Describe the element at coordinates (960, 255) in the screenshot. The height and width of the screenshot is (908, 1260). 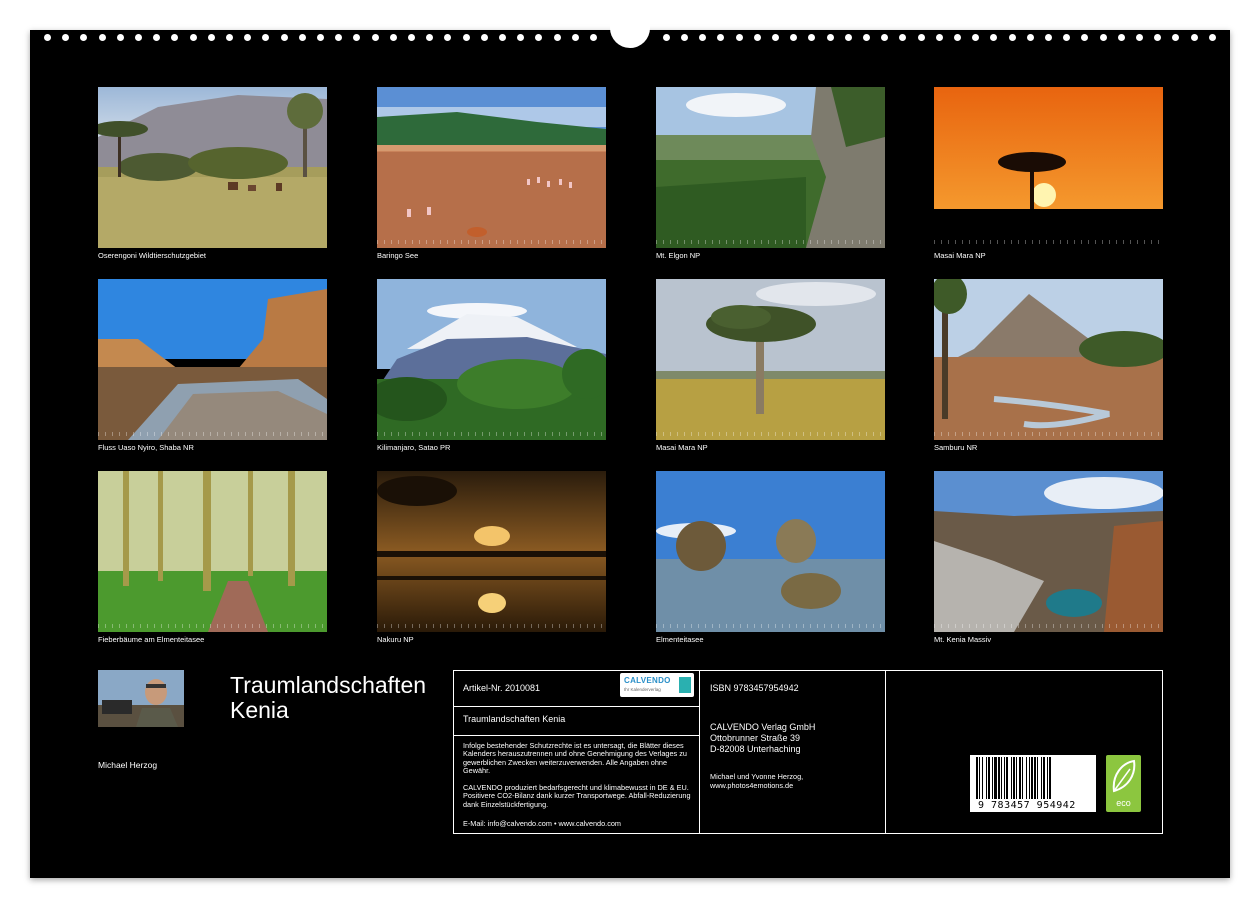
I see `caption-april: Masai Mara NP` at that location.